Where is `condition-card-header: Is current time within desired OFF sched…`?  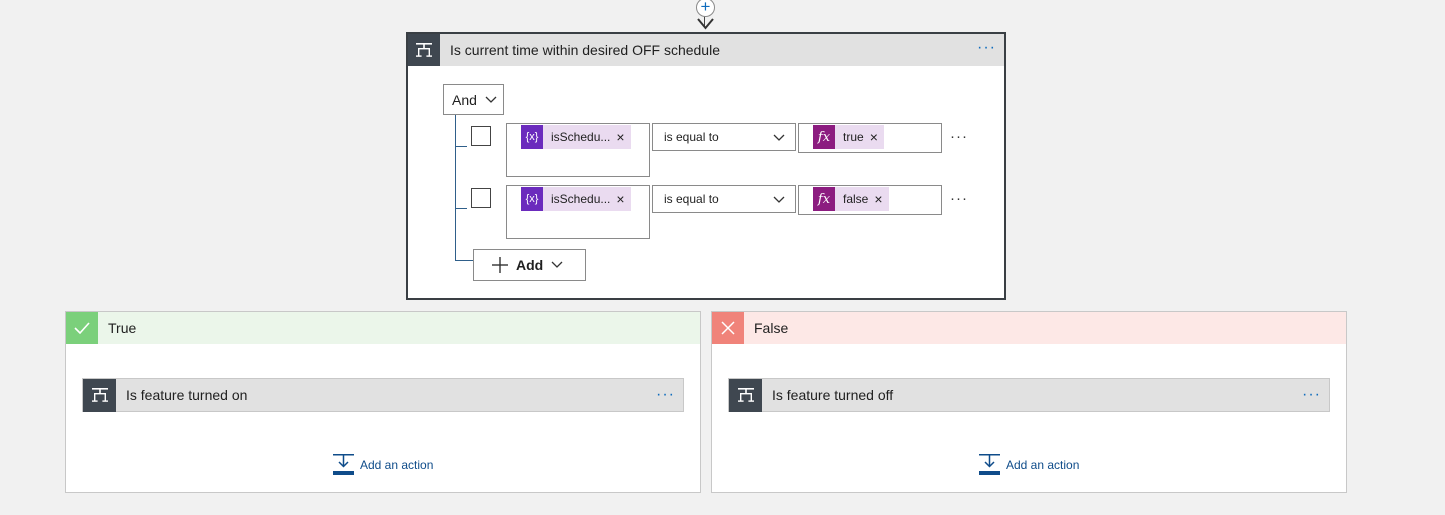
condition-card-header: Is current time within desired OFF sched… is located at coordinates (706, 50).